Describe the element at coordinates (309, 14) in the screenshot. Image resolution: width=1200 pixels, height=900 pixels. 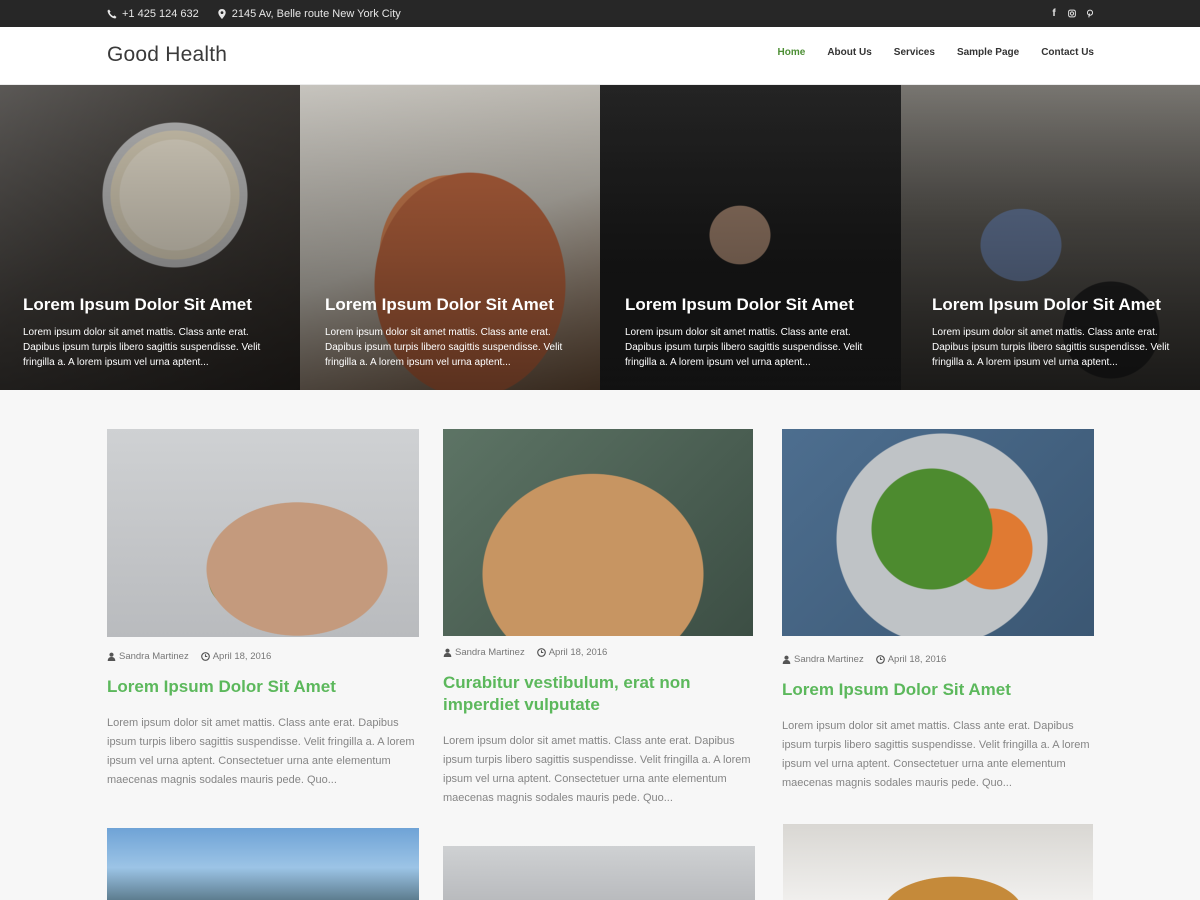
I see `address-info: 2145 Av, Belle route New York City` at that location.